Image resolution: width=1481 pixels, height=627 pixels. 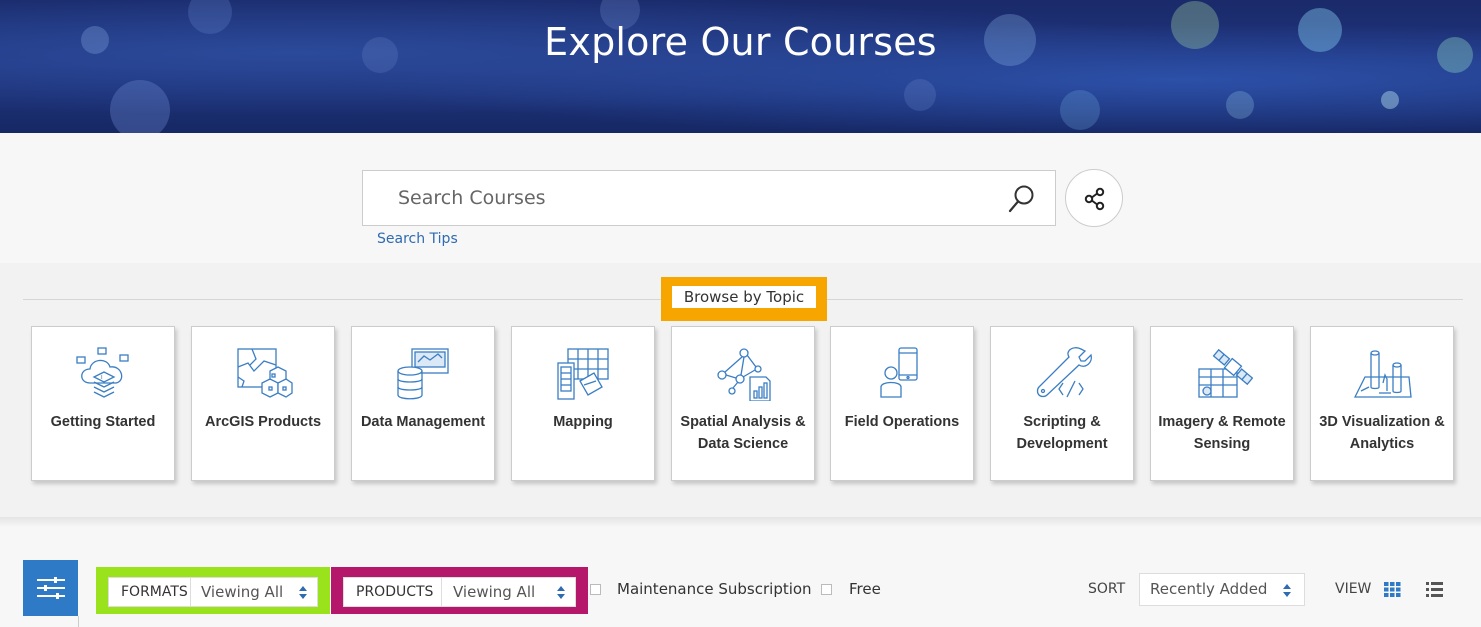 I want to click on topic-card-scripting-development: Scripting & Development, so click(x=1062, y=403).